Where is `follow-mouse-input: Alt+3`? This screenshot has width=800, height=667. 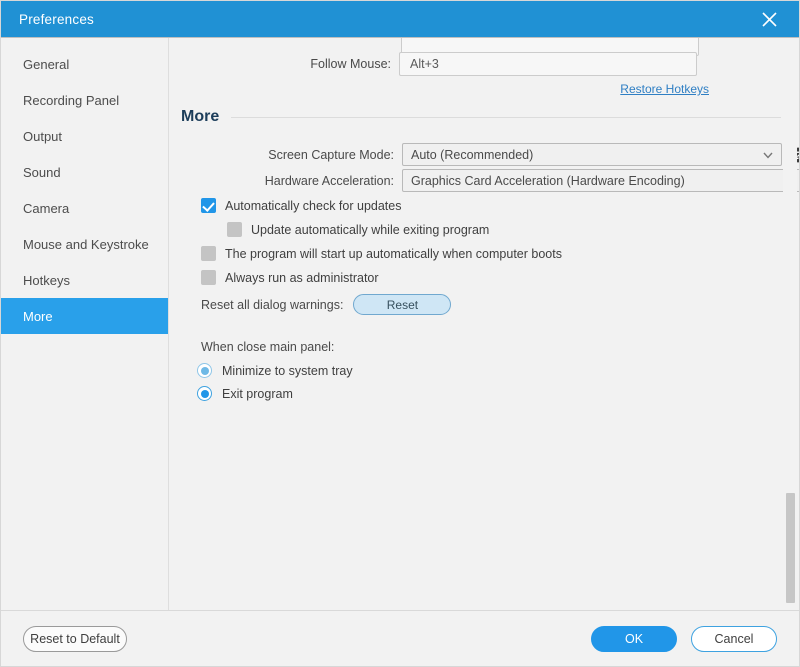
follow-mouse-input: Alt+3 is located at coordinates (548, 64).